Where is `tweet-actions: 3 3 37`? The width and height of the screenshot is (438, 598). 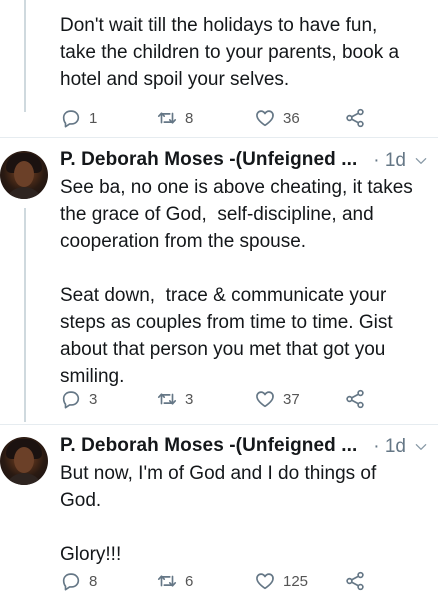
tweet-actions: 3 3 37 is located at coordinates (230, 399).